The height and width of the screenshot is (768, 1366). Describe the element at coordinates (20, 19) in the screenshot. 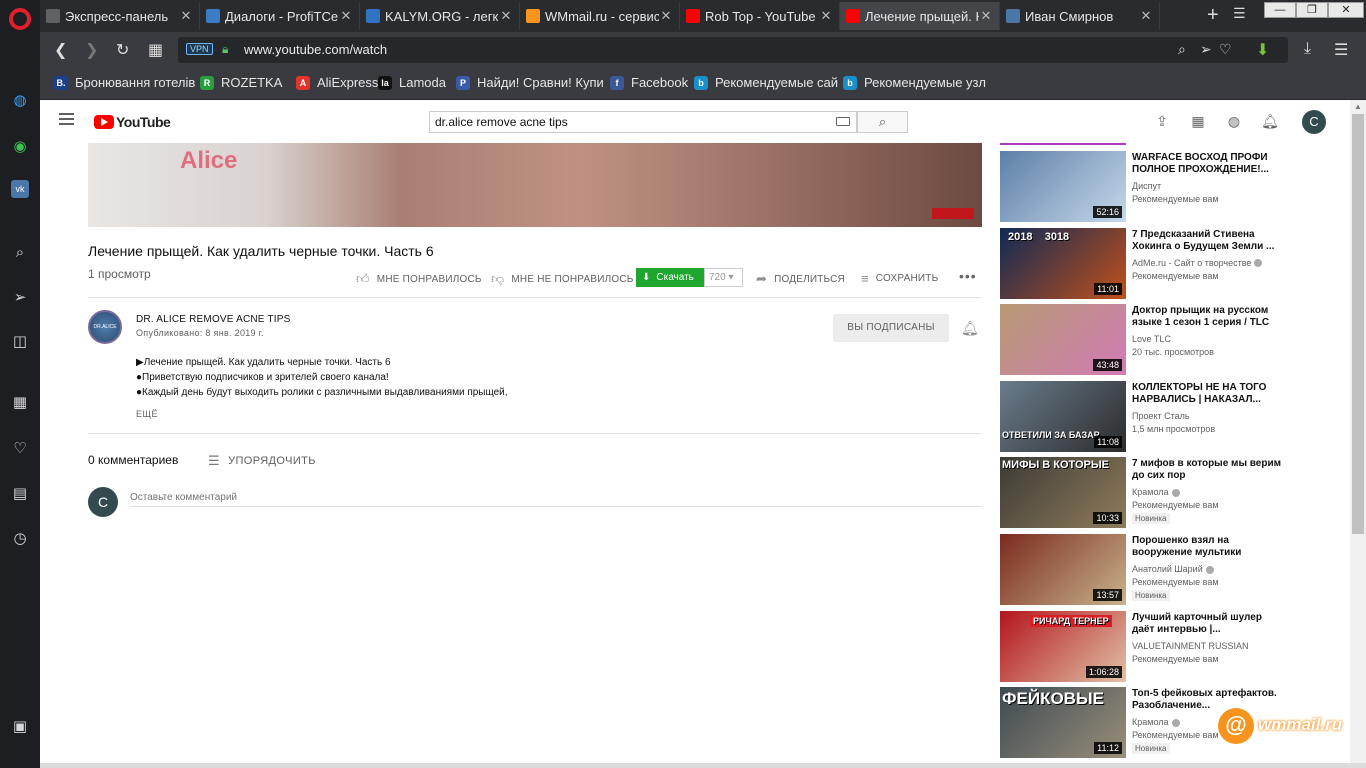

I see `opera-logo-icon` at that location.